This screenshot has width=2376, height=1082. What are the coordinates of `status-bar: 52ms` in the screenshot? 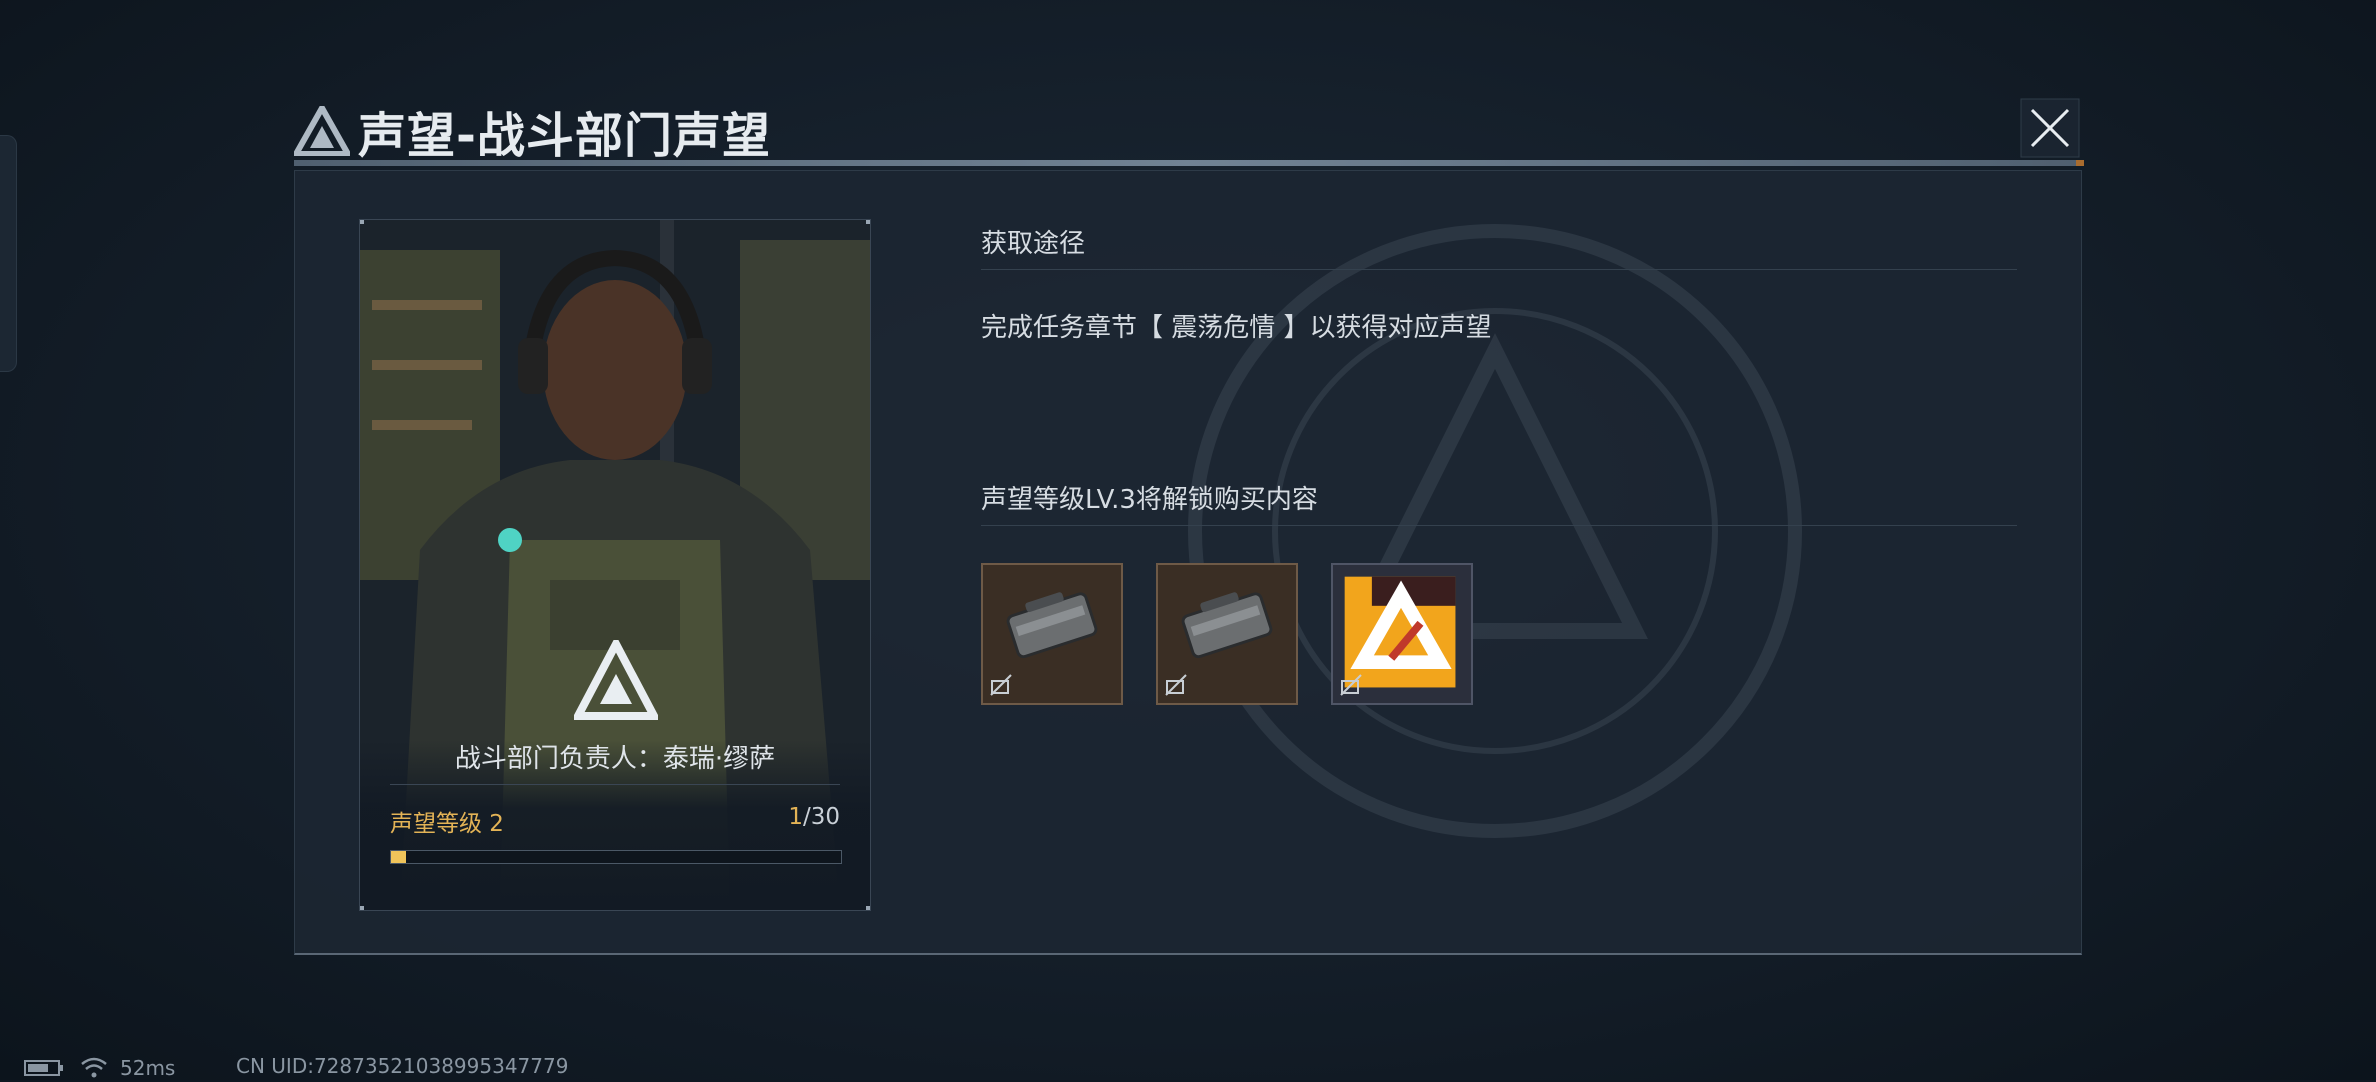 It's located at (99, 1068).